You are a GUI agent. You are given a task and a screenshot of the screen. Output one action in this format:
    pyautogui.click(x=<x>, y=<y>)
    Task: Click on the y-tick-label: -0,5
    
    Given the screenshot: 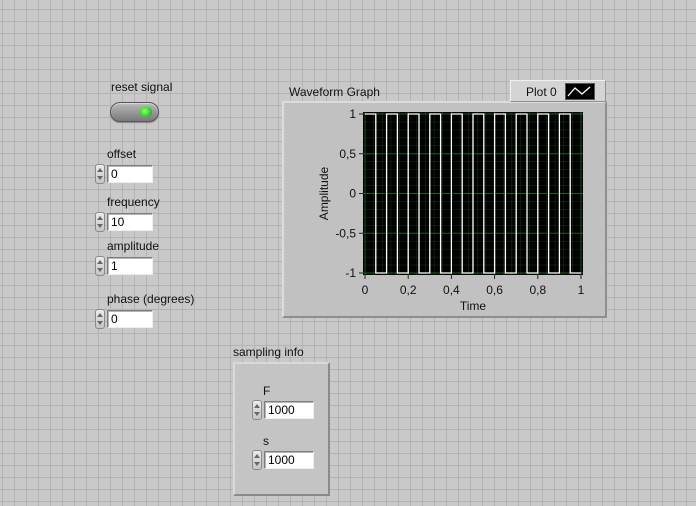 What is the action you would take?
    pyautogui.click(x=345, y=233)
    